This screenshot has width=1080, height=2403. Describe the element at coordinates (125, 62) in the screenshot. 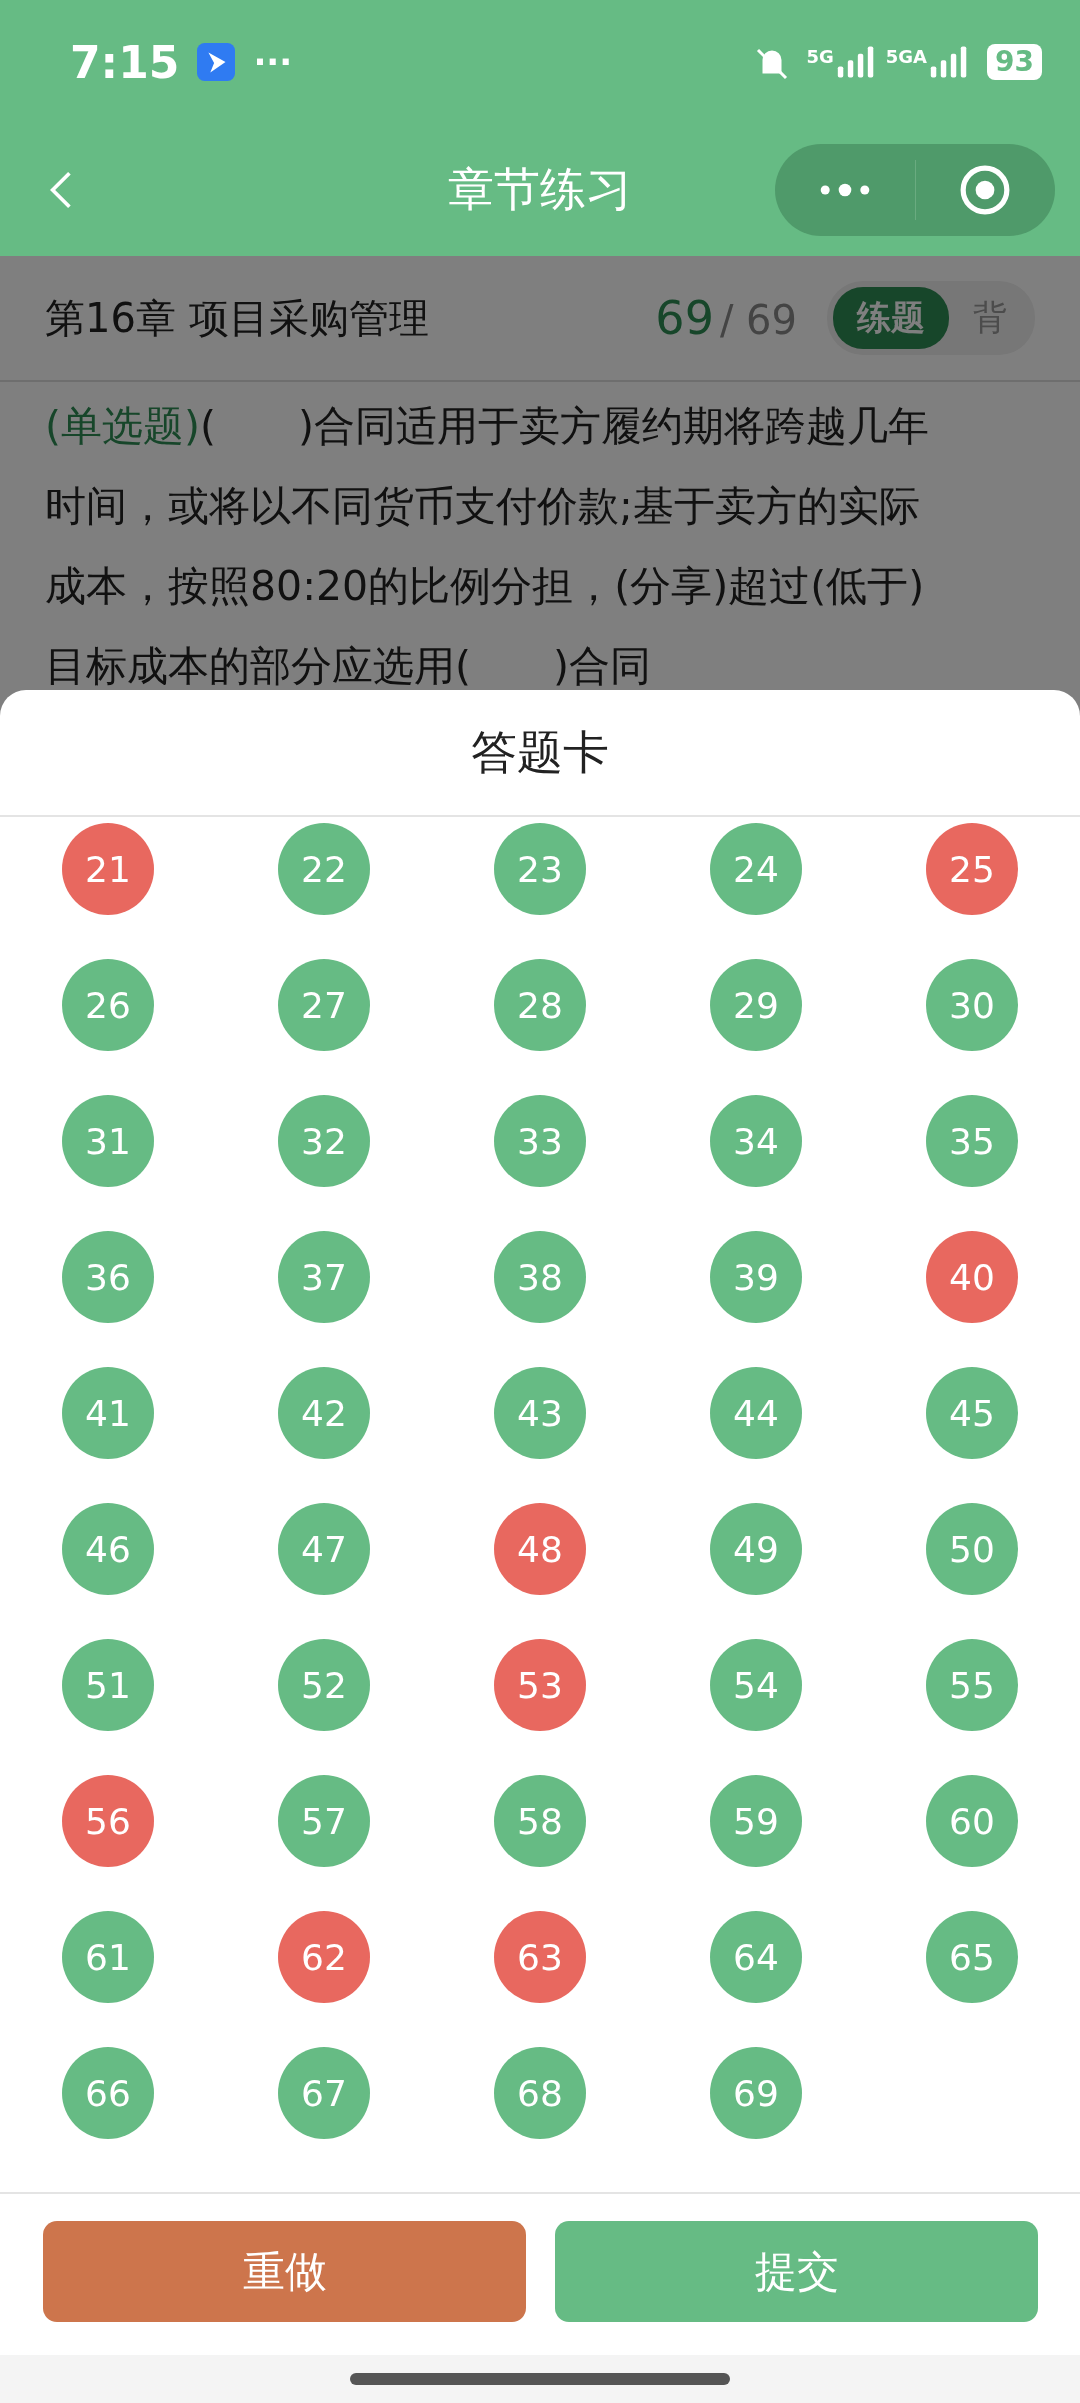

I see `clock-time: 7:15` at that location.